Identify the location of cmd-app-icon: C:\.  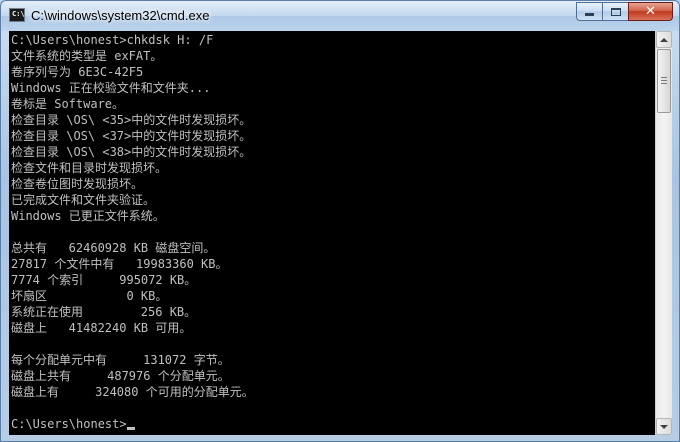
(17, 15).